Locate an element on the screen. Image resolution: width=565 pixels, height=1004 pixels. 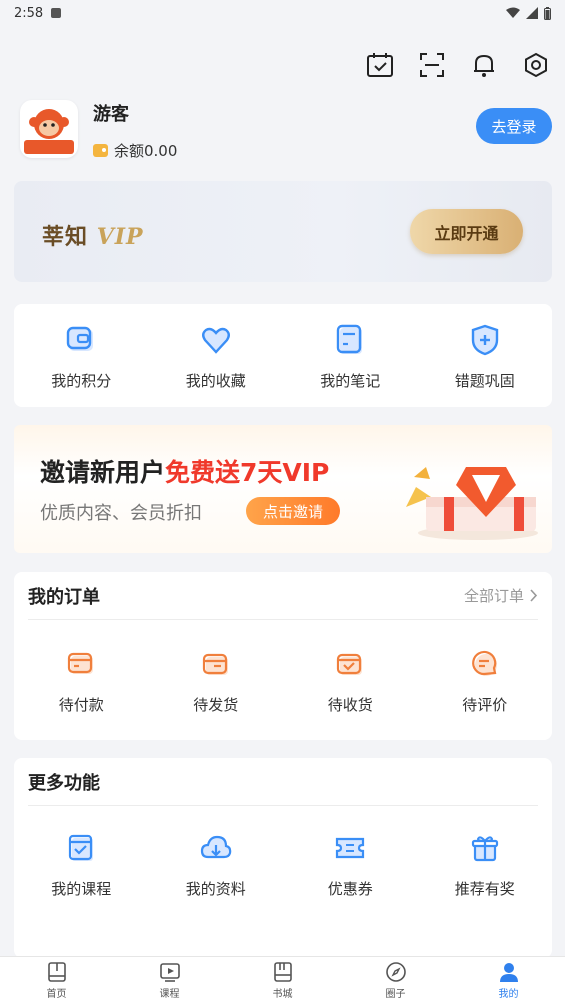
login-button: 去登录 is located at coordinates (514, 126).